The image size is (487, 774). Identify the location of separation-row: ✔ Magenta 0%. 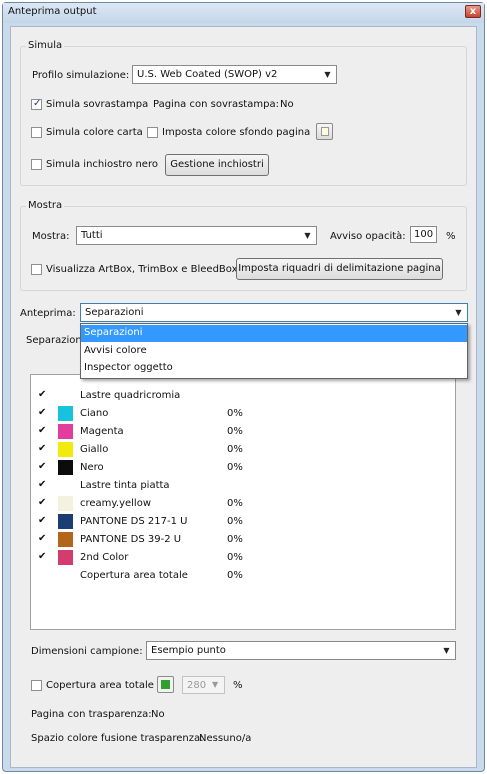
(241, 432).